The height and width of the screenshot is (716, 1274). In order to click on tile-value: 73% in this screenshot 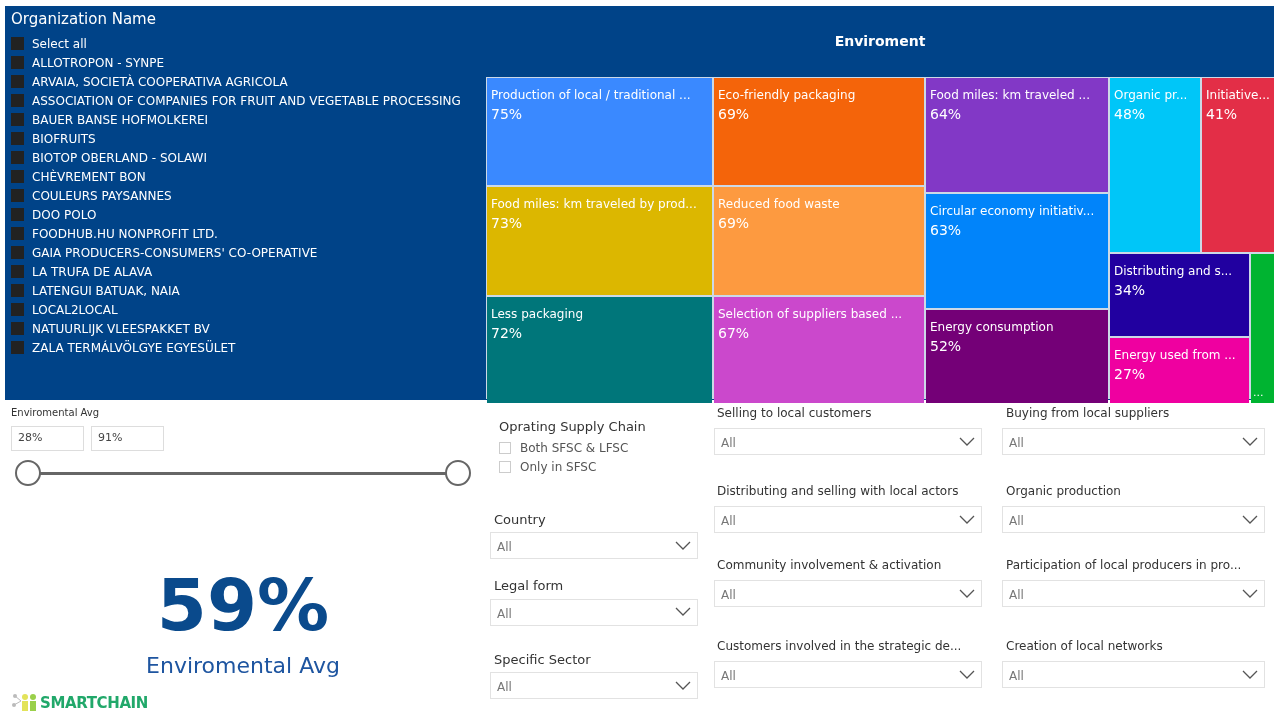, I will do `click(507, 223)`.